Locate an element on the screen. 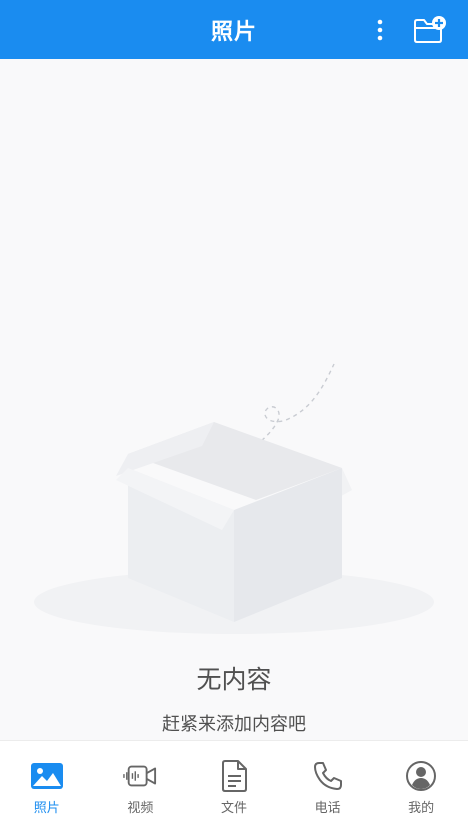 The image size is (468, 817). nav-item-videos: 视频 is located at coordinates (141, 779).